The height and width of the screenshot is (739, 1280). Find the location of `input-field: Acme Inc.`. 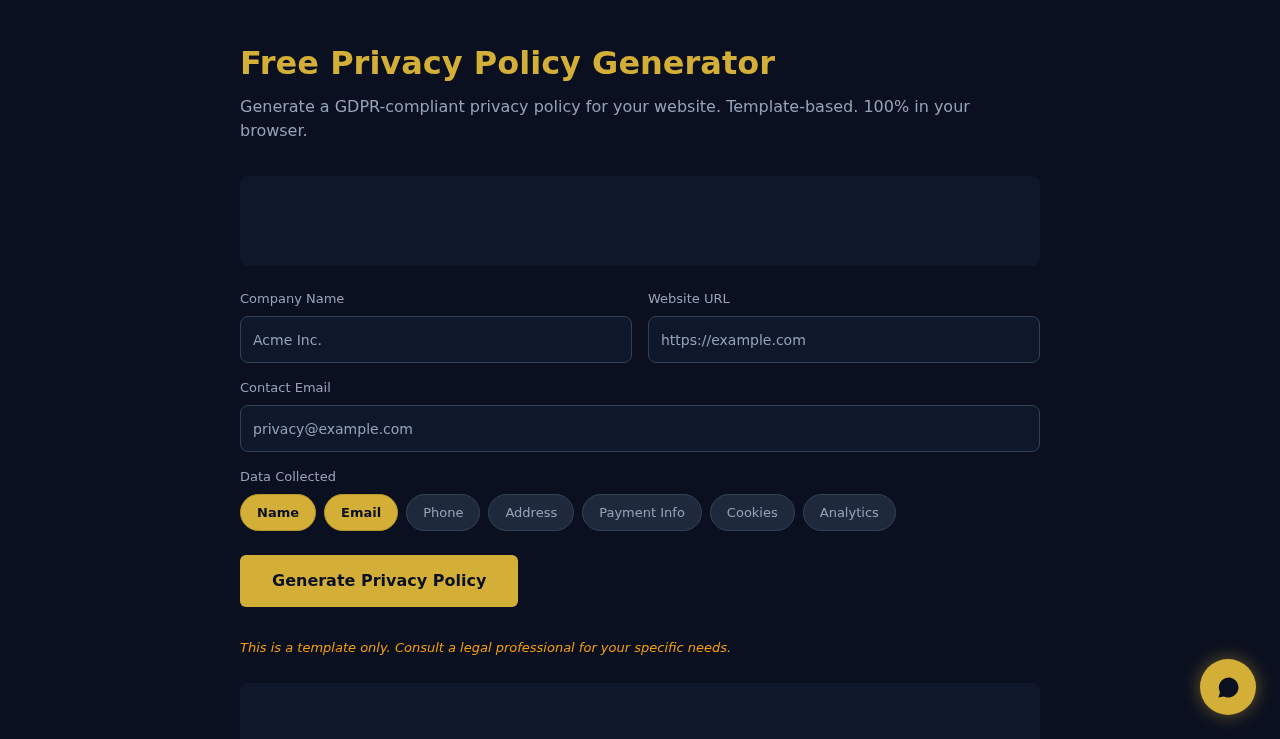

input-field: Acme Inc. is located at coordinates (436, 339).